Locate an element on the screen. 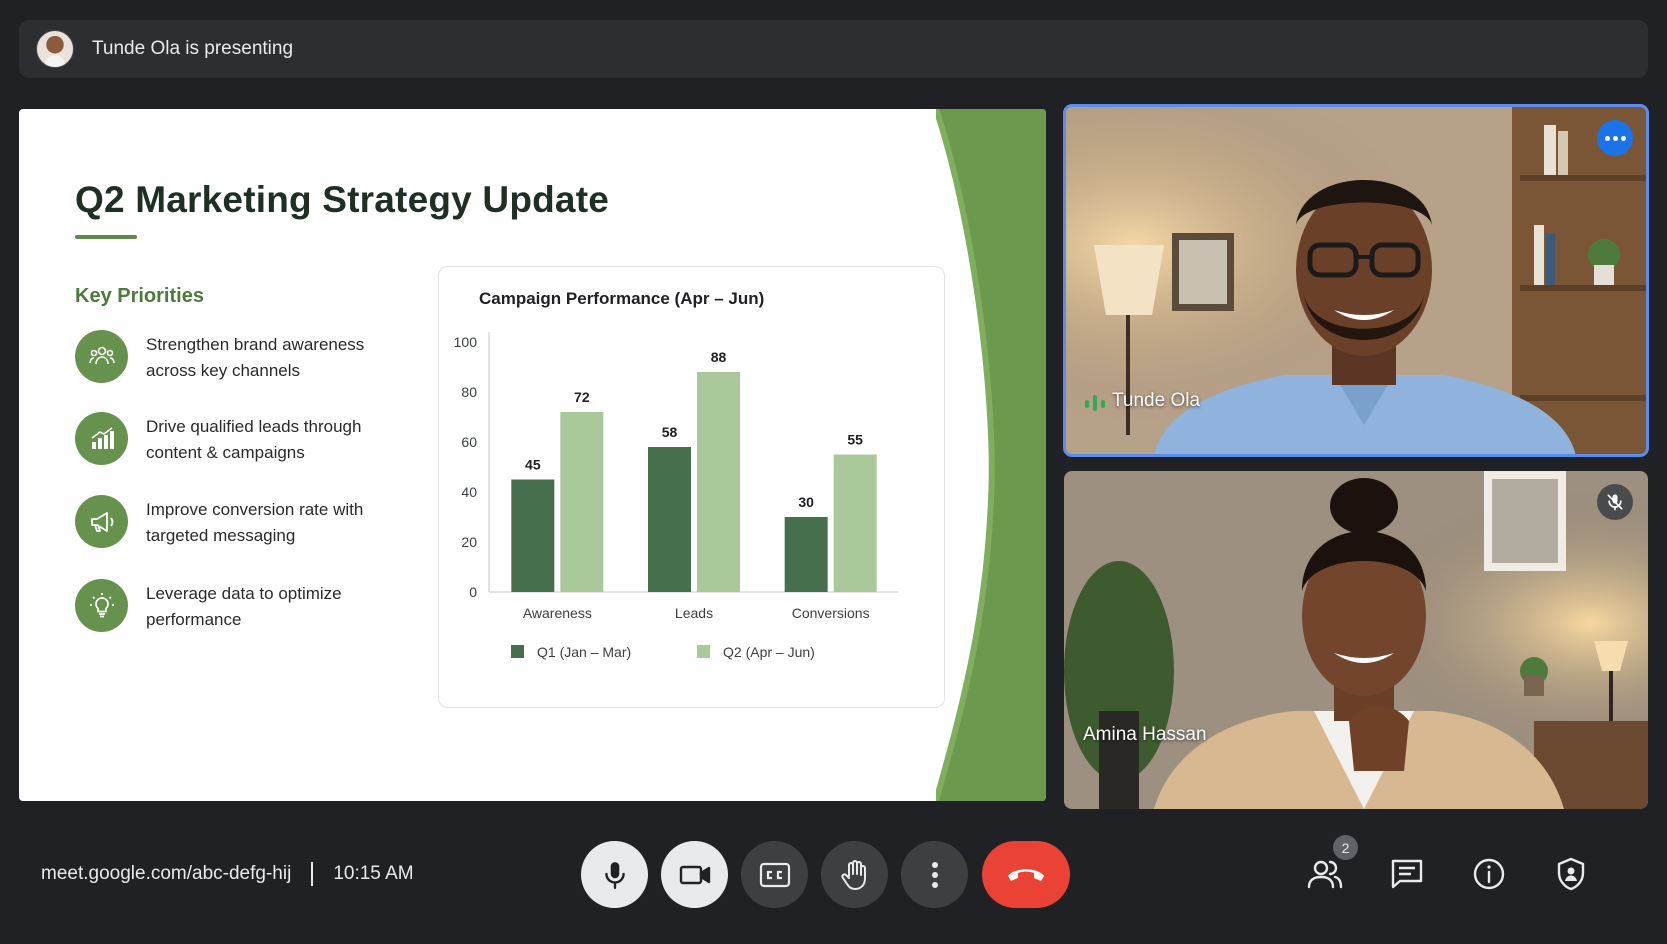  meeting-details-button is located at coordinates (1489, 874).